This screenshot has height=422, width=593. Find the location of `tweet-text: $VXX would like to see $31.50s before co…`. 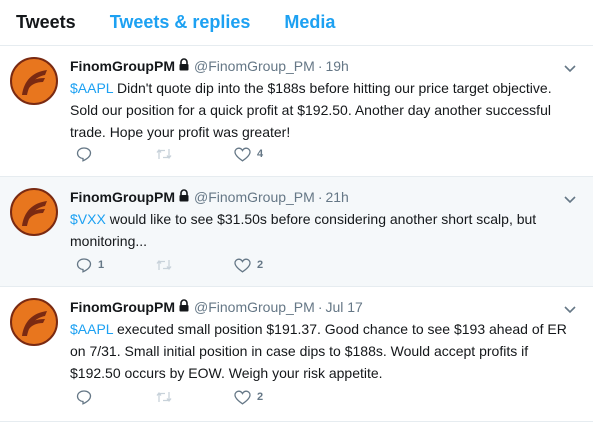

tweet-text: $VXX would like to see $31.50s before co… is located at coordinates (325, 230).